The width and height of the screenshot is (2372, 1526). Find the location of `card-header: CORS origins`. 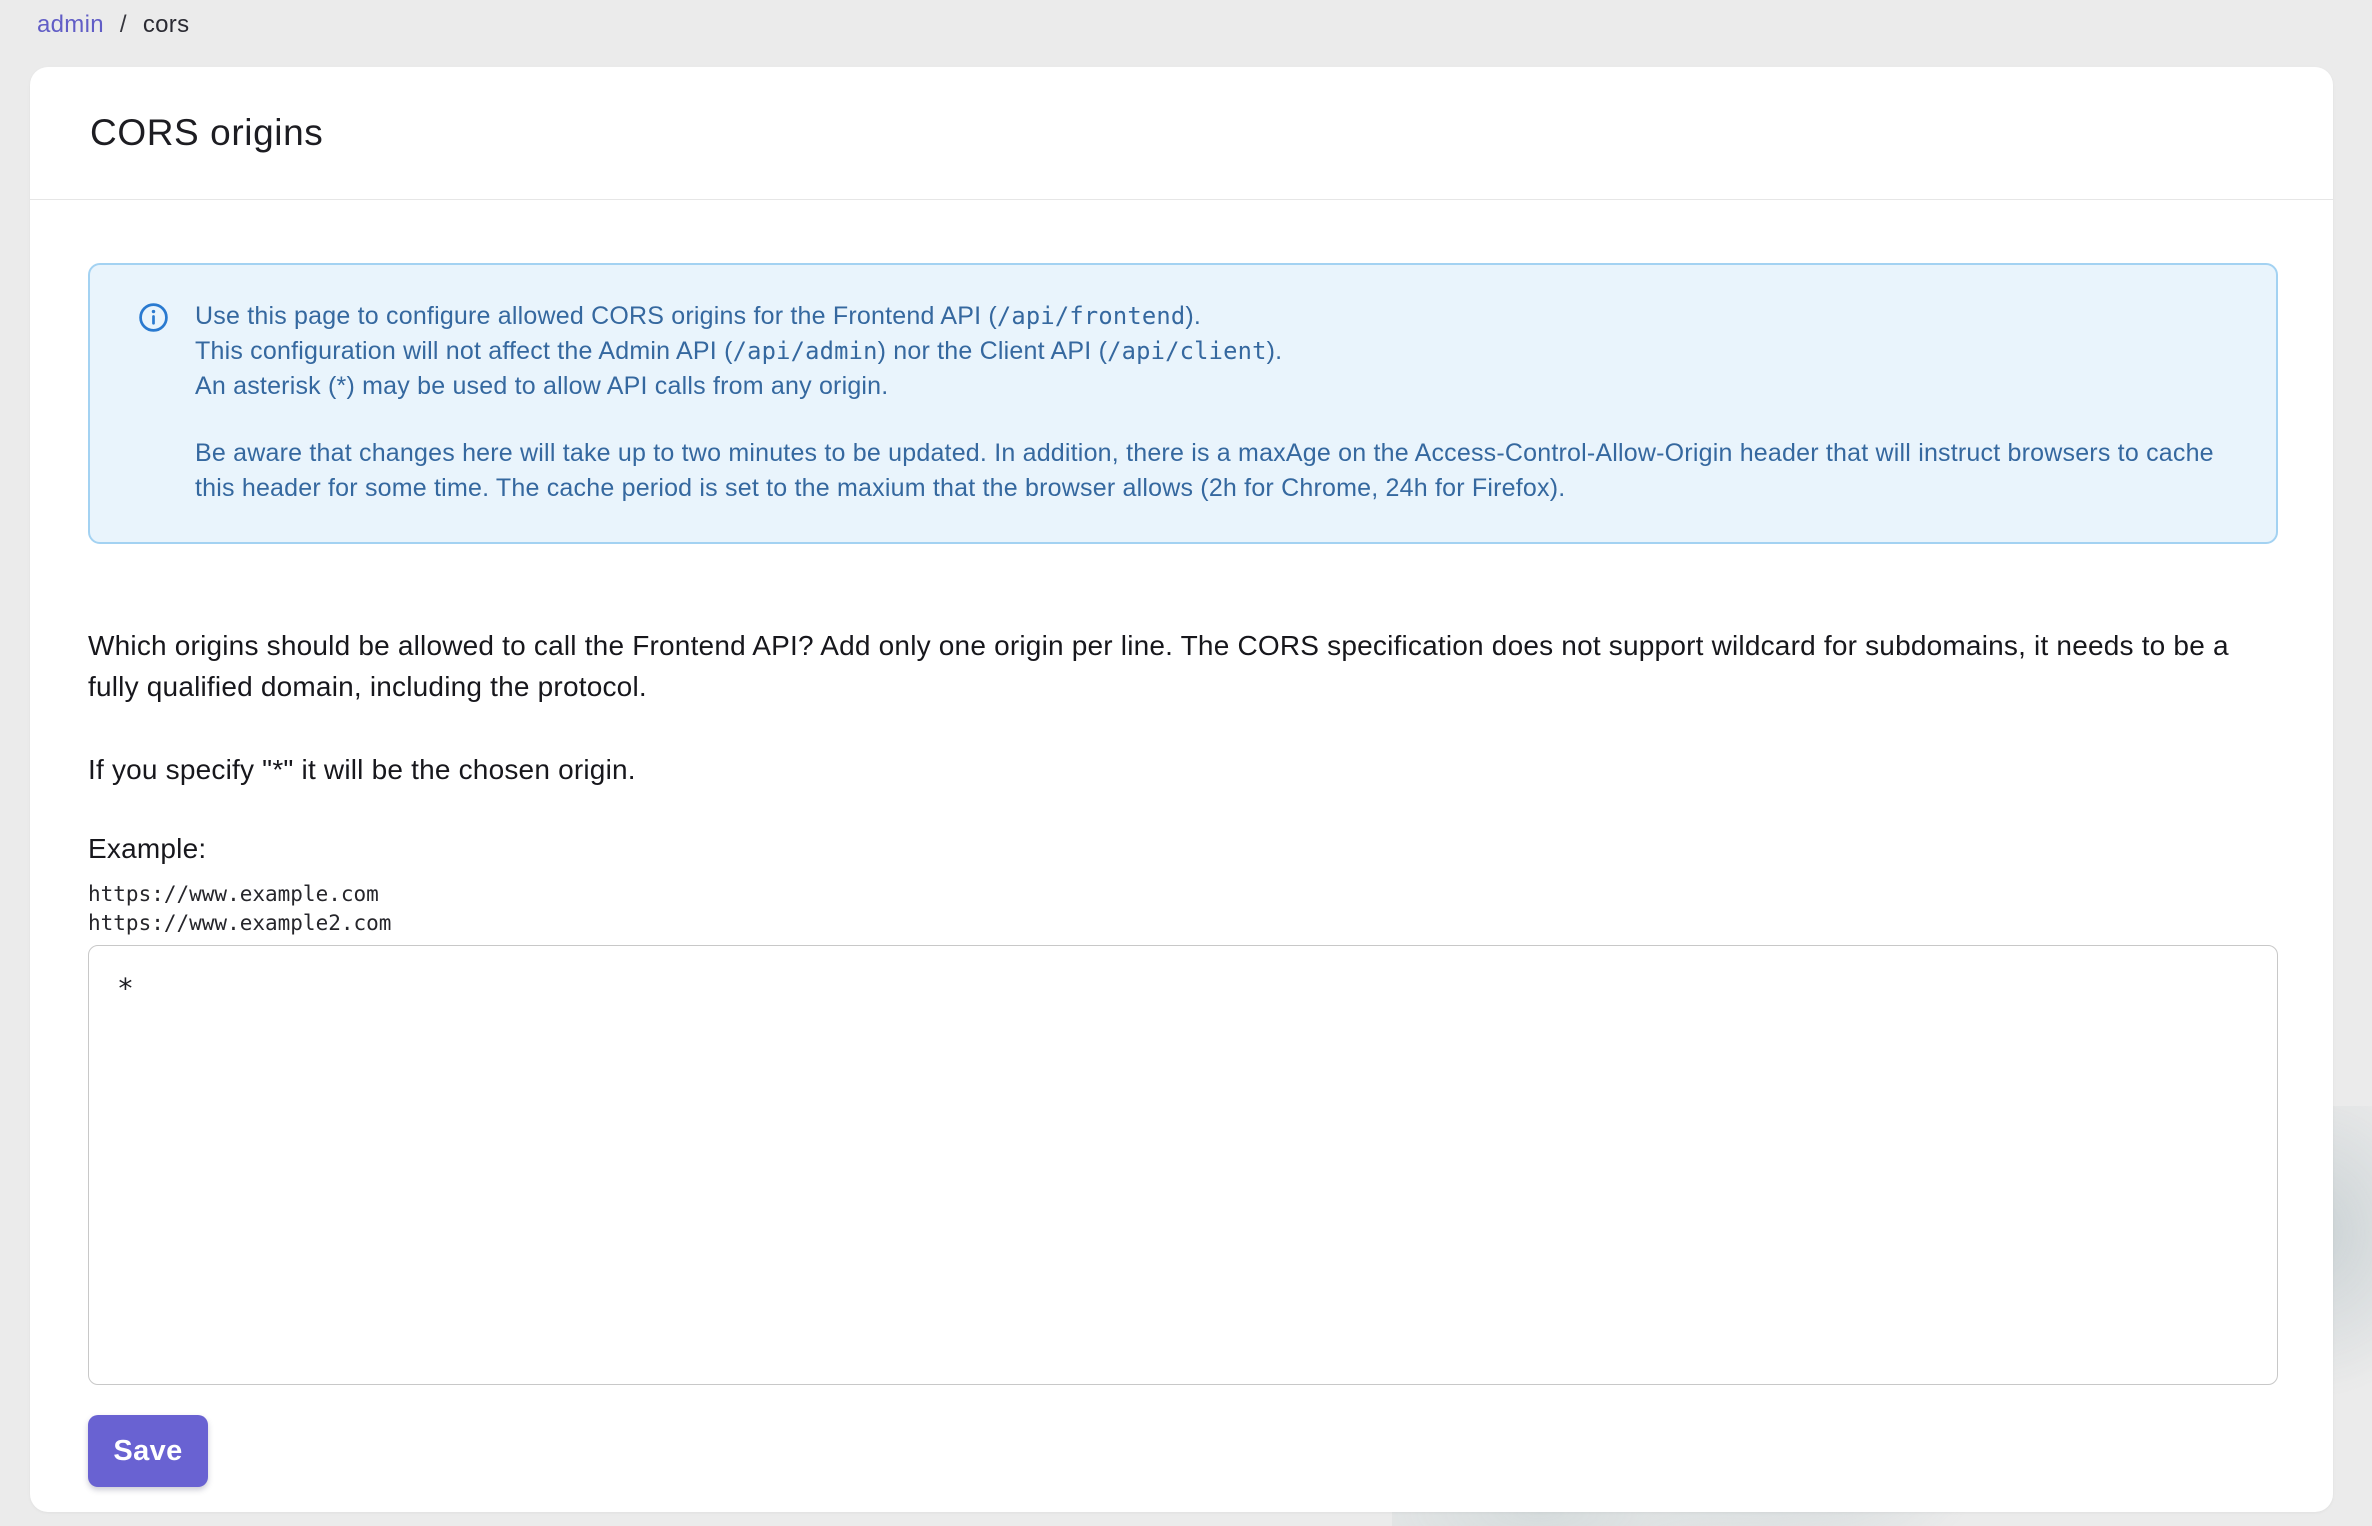

card-header: CORS origins is located at coordinates (1181, 133).